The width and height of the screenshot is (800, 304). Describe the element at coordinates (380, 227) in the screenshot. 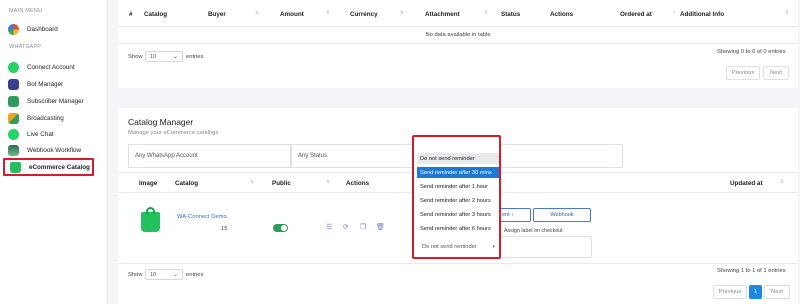

I see `trash-icon: 🗑` at that location.